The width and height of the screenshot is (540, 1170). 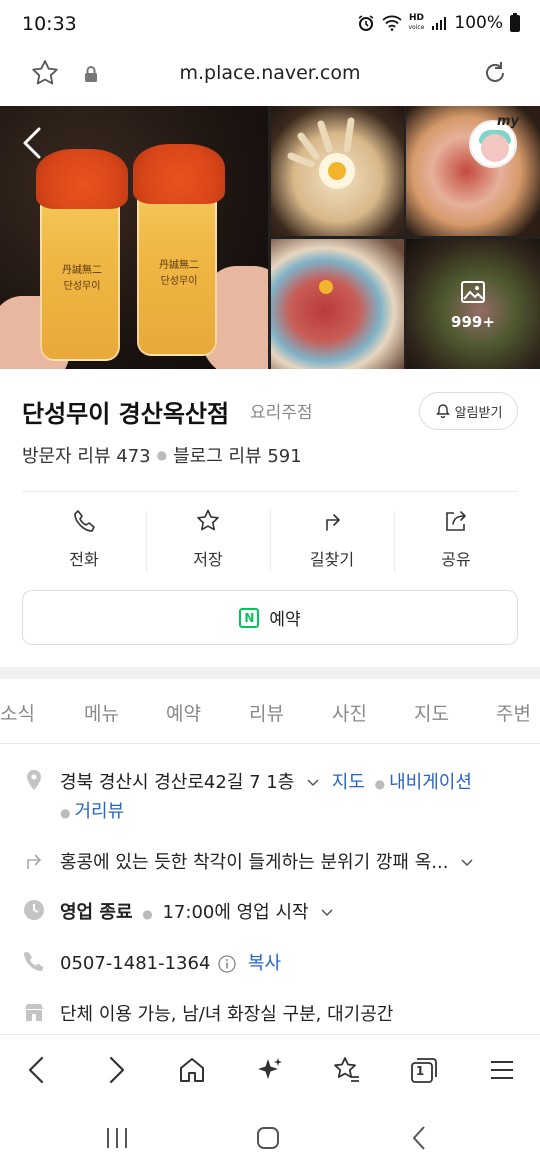 I want to click on browser-forward-button, so click(x=116, y=1070).